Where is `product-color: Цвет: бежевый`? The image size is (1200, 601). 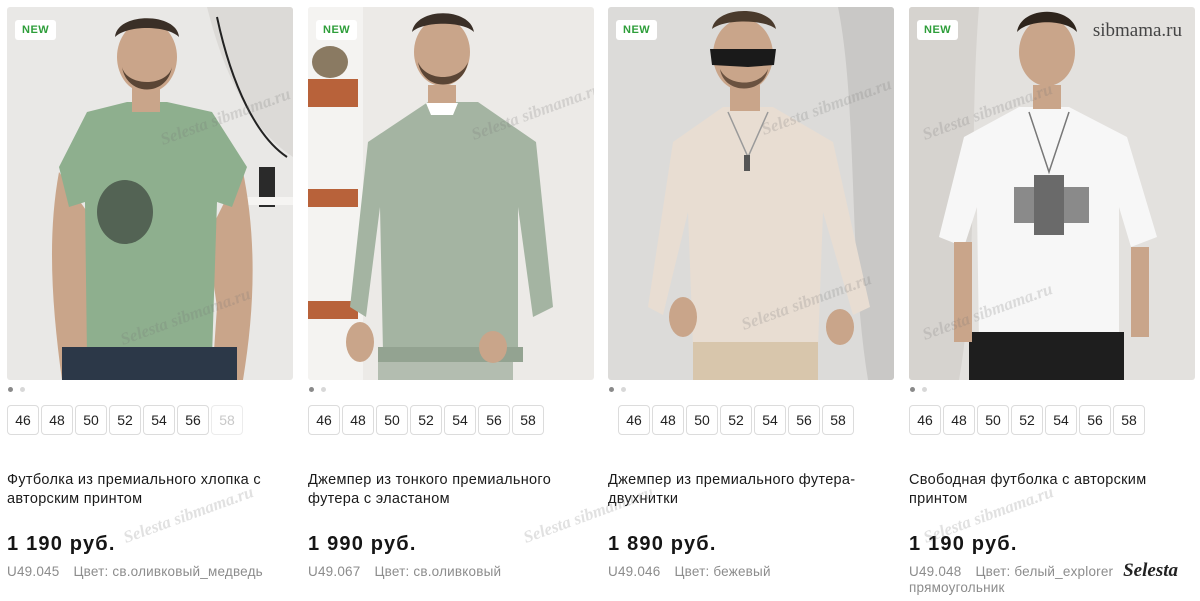 product-color: Цвет: бежевый is located at coordinates (722, 571).